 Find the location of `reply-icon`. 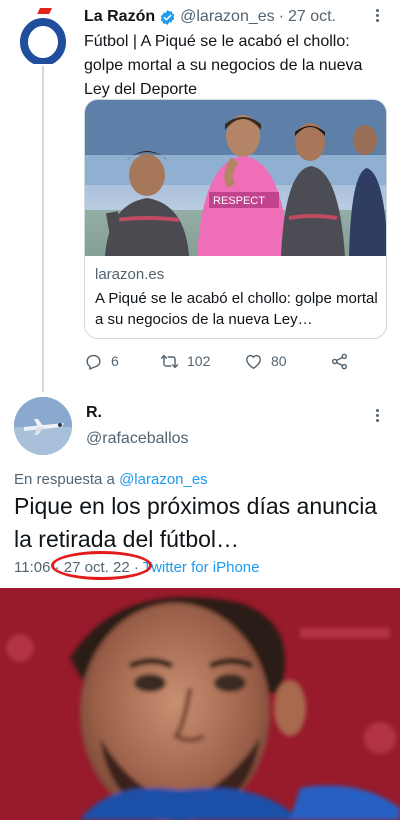

reply-icon is located at coordinates (93, 362).